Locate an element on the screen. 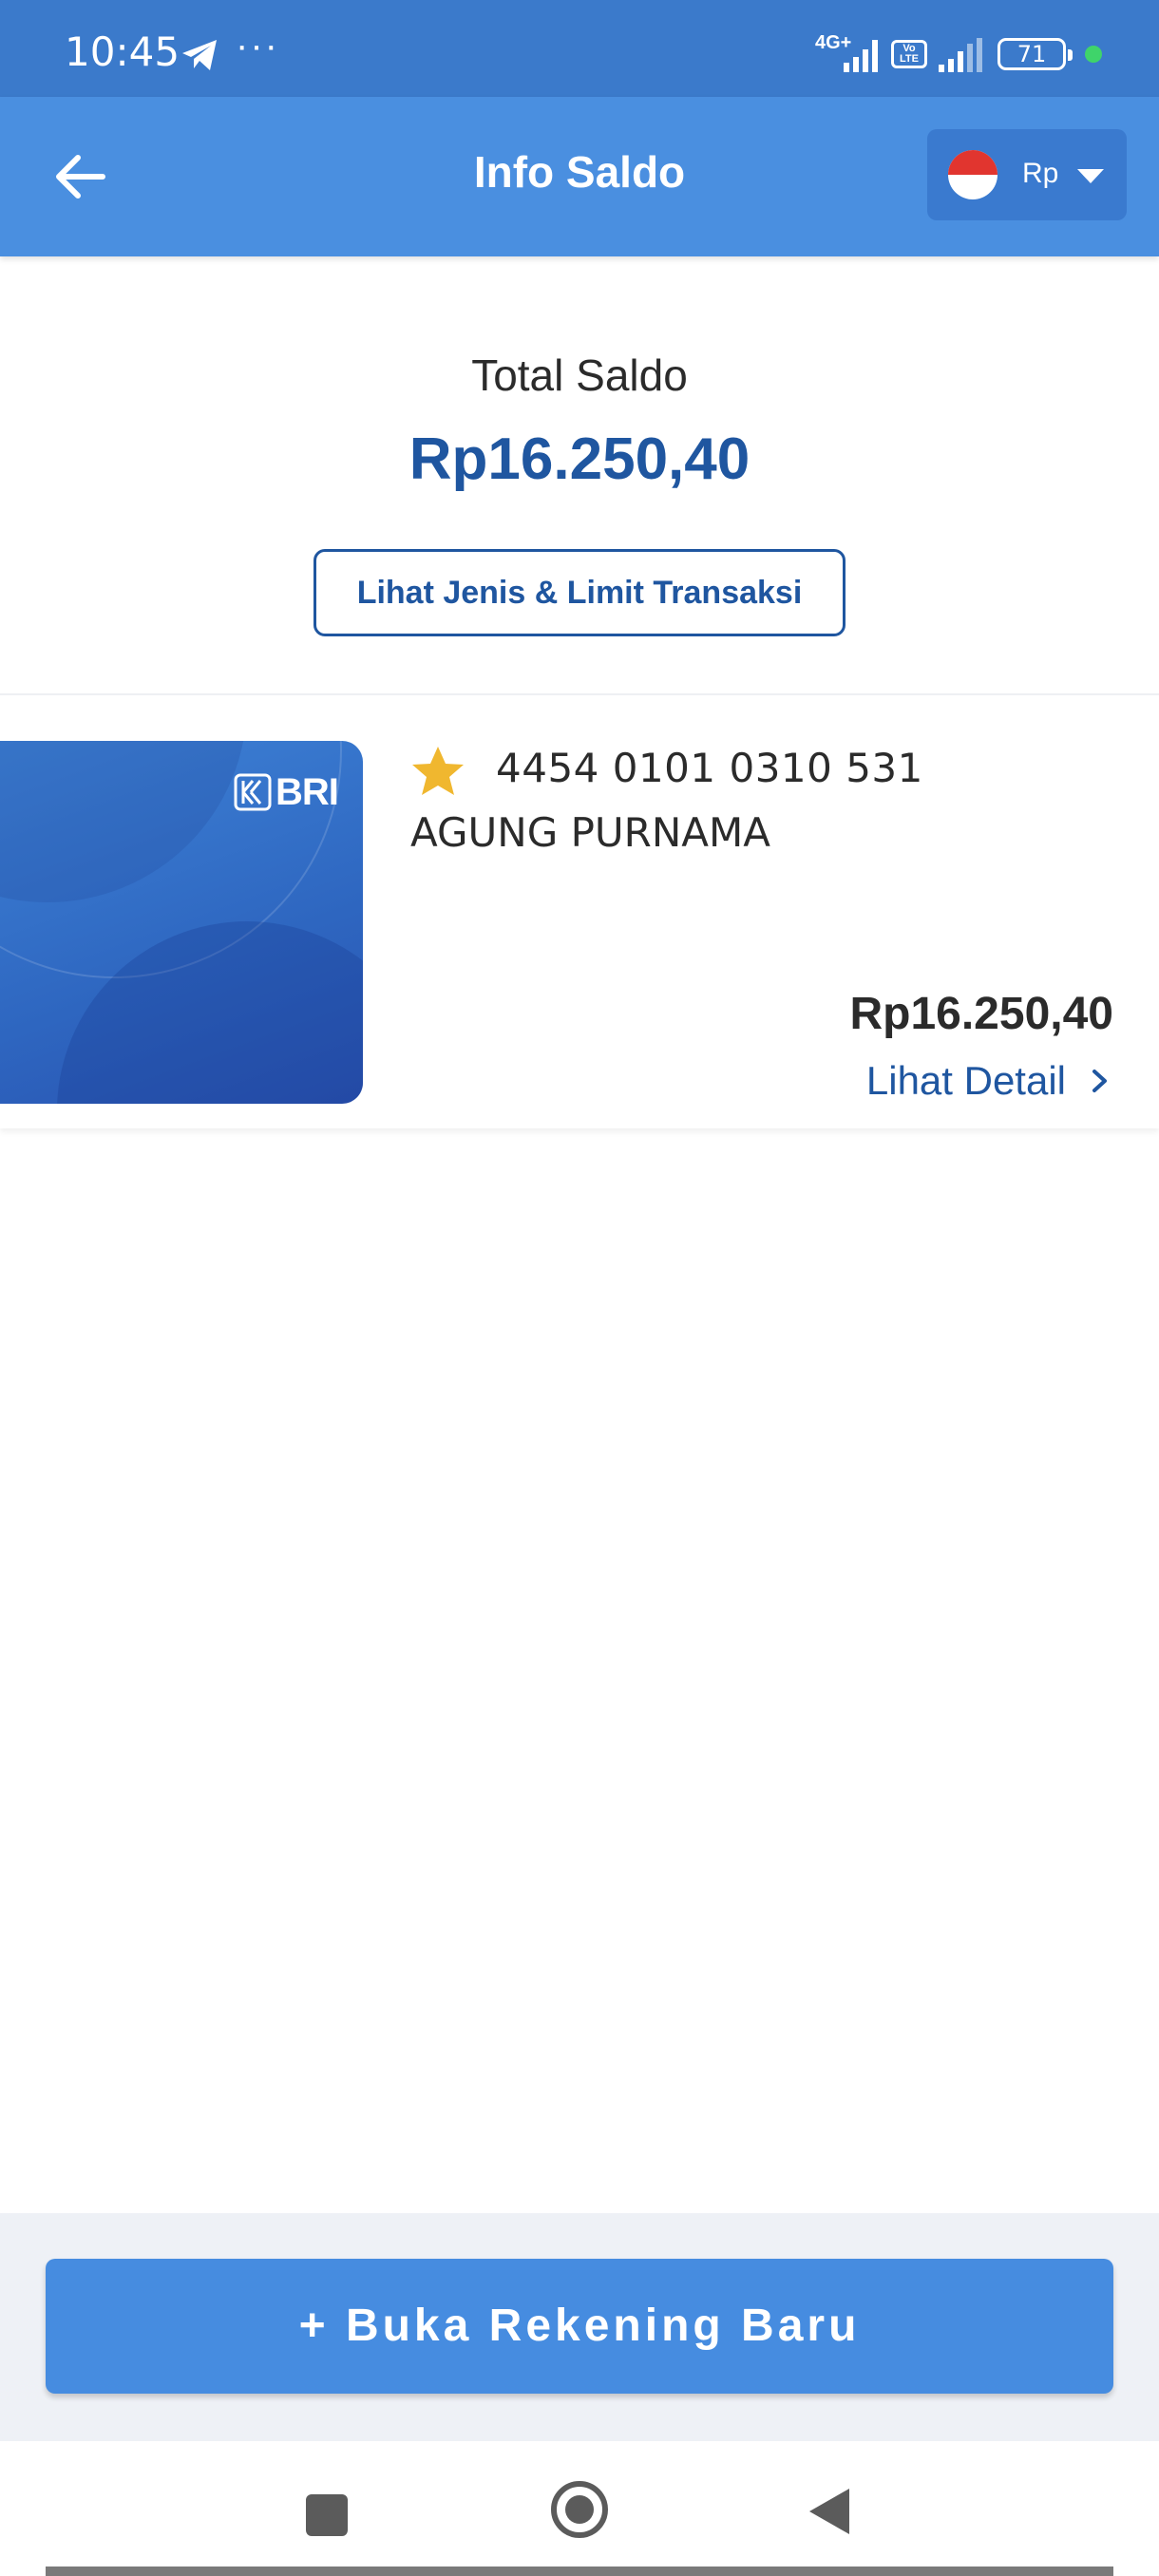 This screenshot has width=1159, height=2576. home-icon is located at coordinates (579, 2509).